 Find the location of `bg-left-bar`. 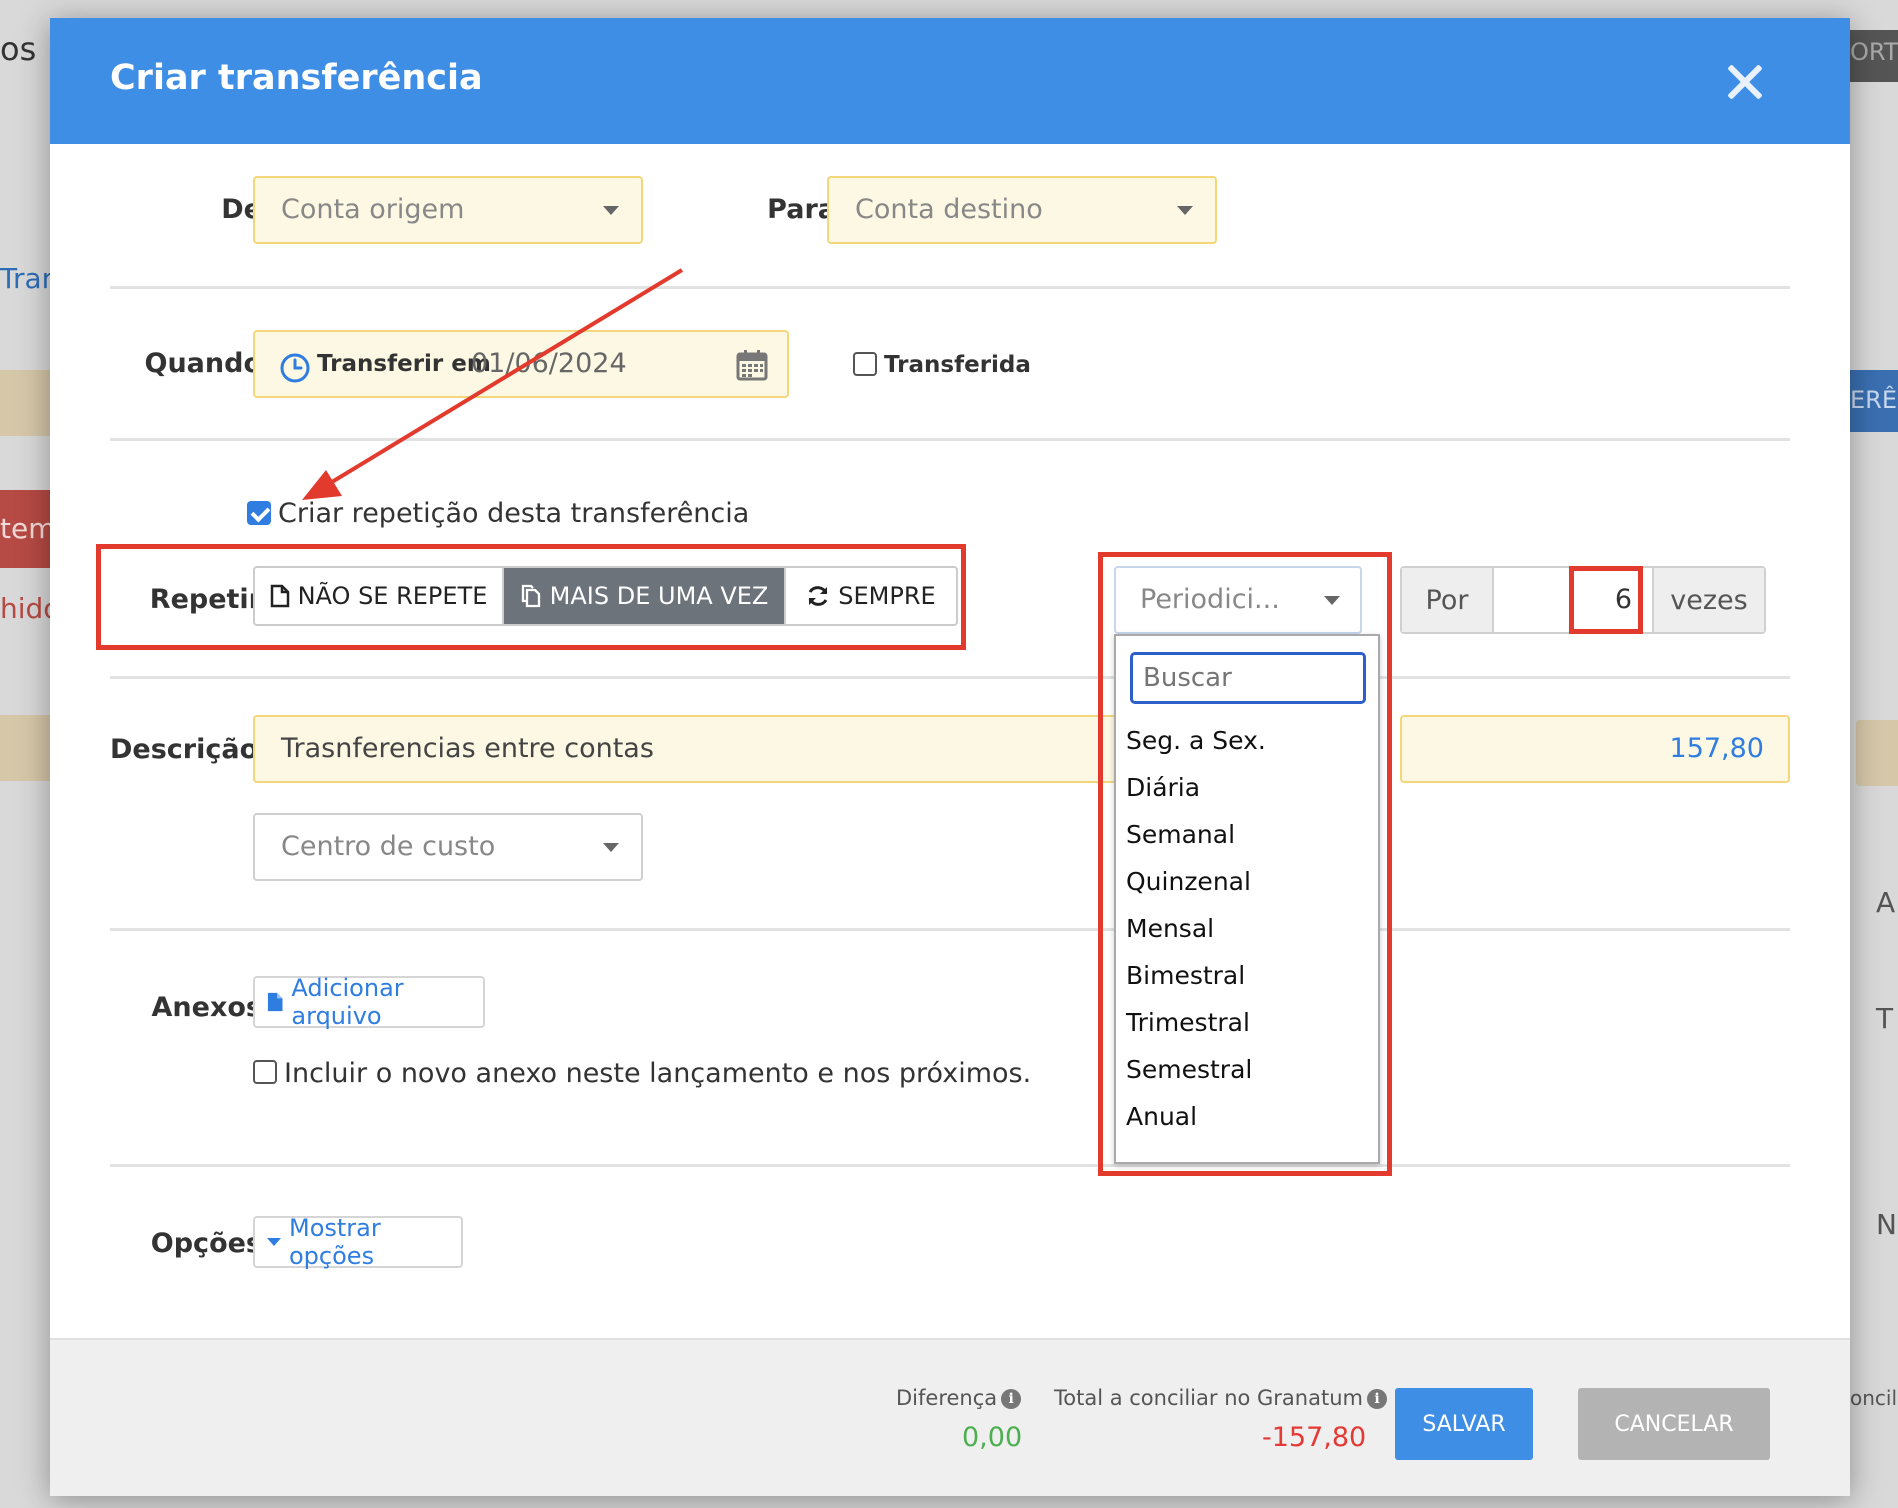

bg-left-bar is located at coordinates (25, 403).